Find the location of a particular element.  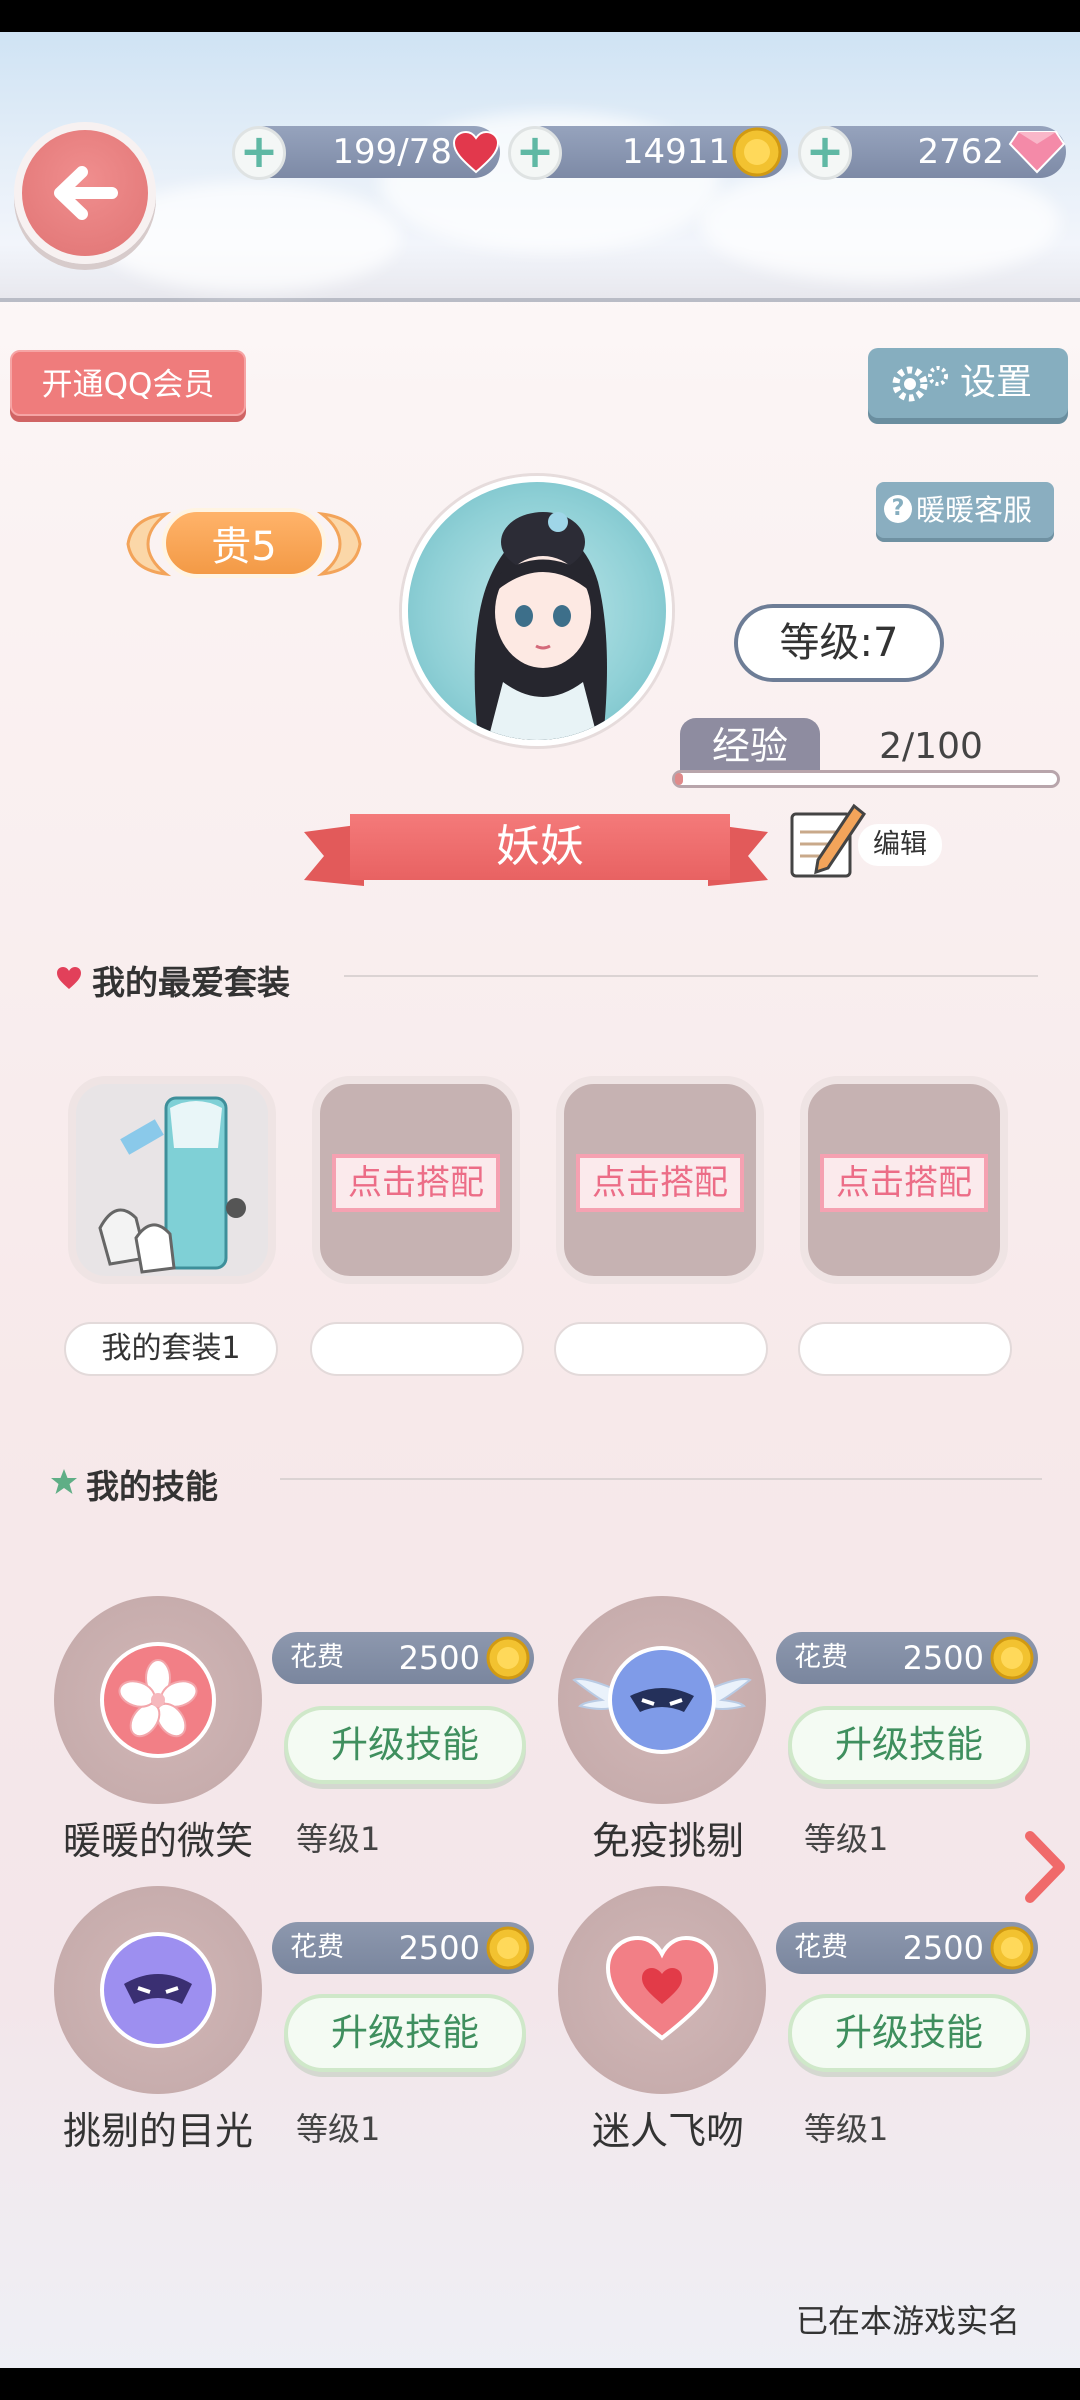

skills-section-title: 我的技能 is located at coordinates (152, 1486).